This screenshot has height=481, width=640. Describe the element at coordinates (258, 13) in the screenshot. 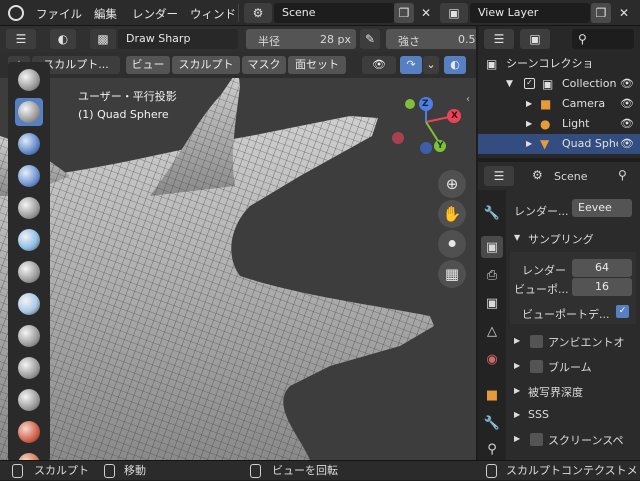

I see `scene-browse-icon: ⚙` at that location.